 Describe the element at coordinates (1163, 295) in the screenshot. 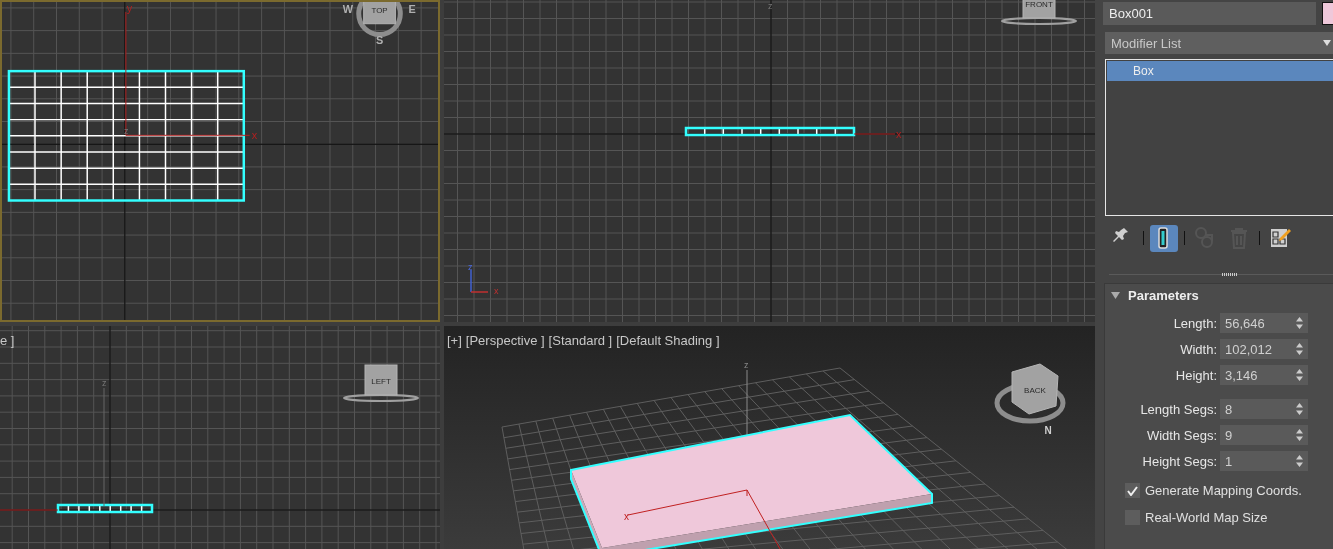

I see `rollout-title: Parameters` at that location.